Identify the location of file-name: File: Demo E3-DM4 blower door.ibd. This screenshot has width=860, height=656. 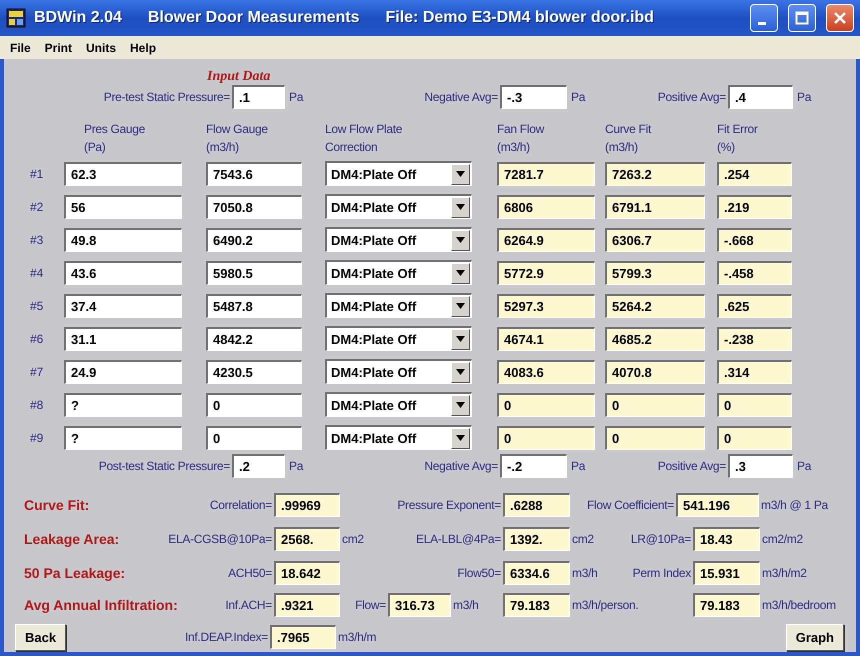
(519, 18).